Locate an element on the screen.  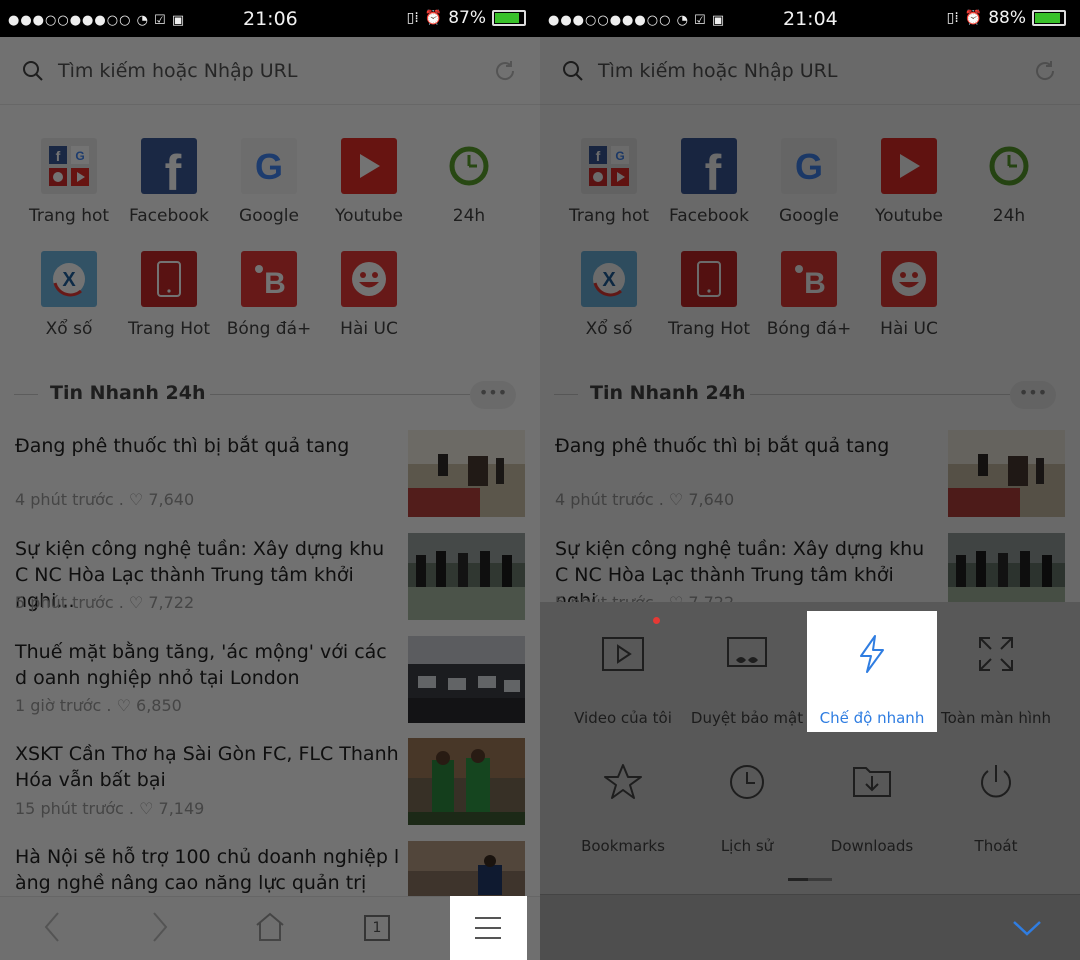
menu-item-fast-mode: Chế độ nhanh is located at coordinates (872, 678).